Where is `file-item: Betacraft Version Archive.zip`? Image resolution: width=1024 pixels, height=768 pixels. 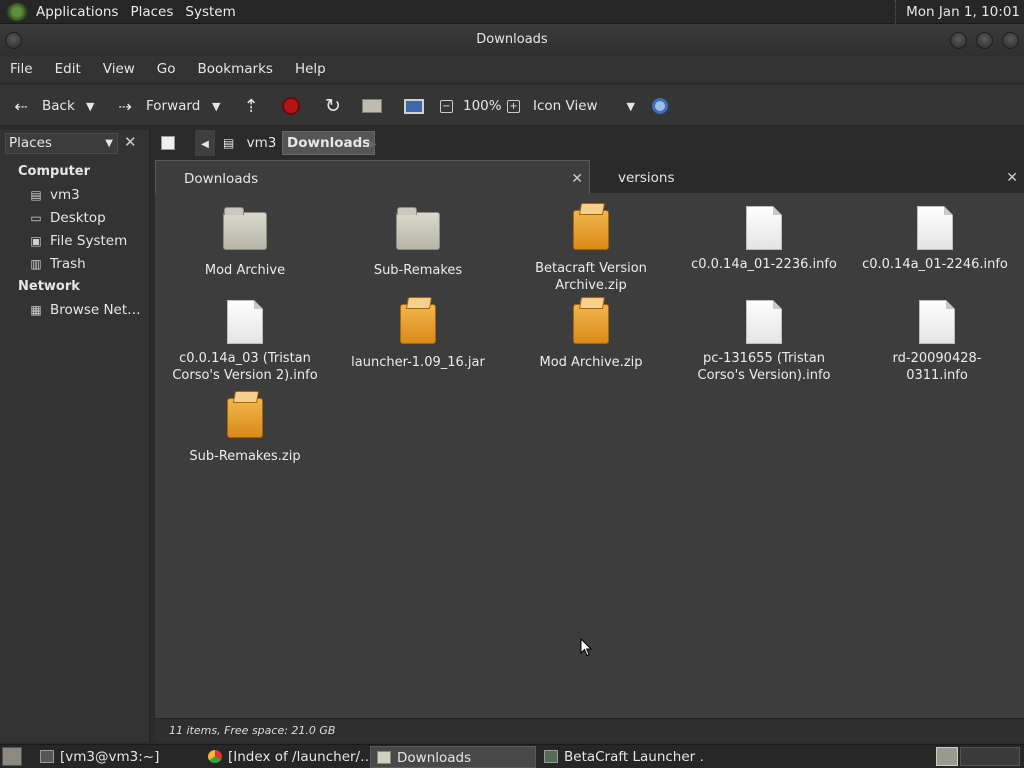 file-item: Betacraft Version Archive.zip is located at coordinates (591, 250).